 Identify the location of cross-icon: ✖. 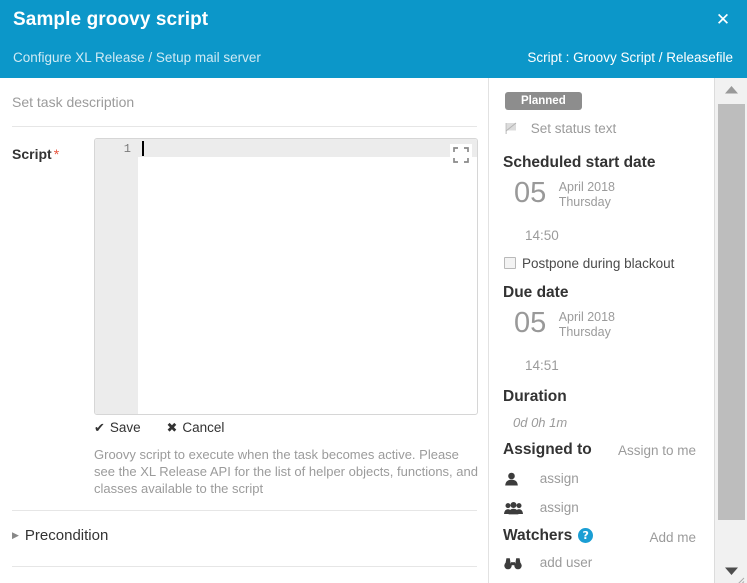
(172, 428).